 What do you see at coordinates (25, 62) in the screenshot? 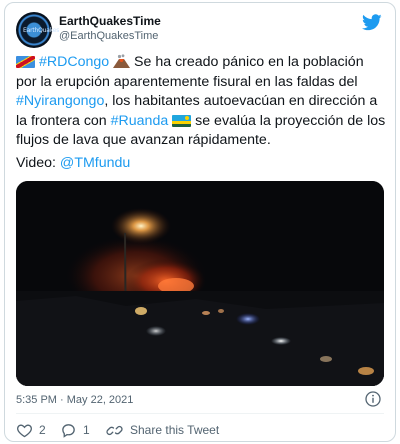
I see `drc-flag-icon` at bounding box center [25, 62].